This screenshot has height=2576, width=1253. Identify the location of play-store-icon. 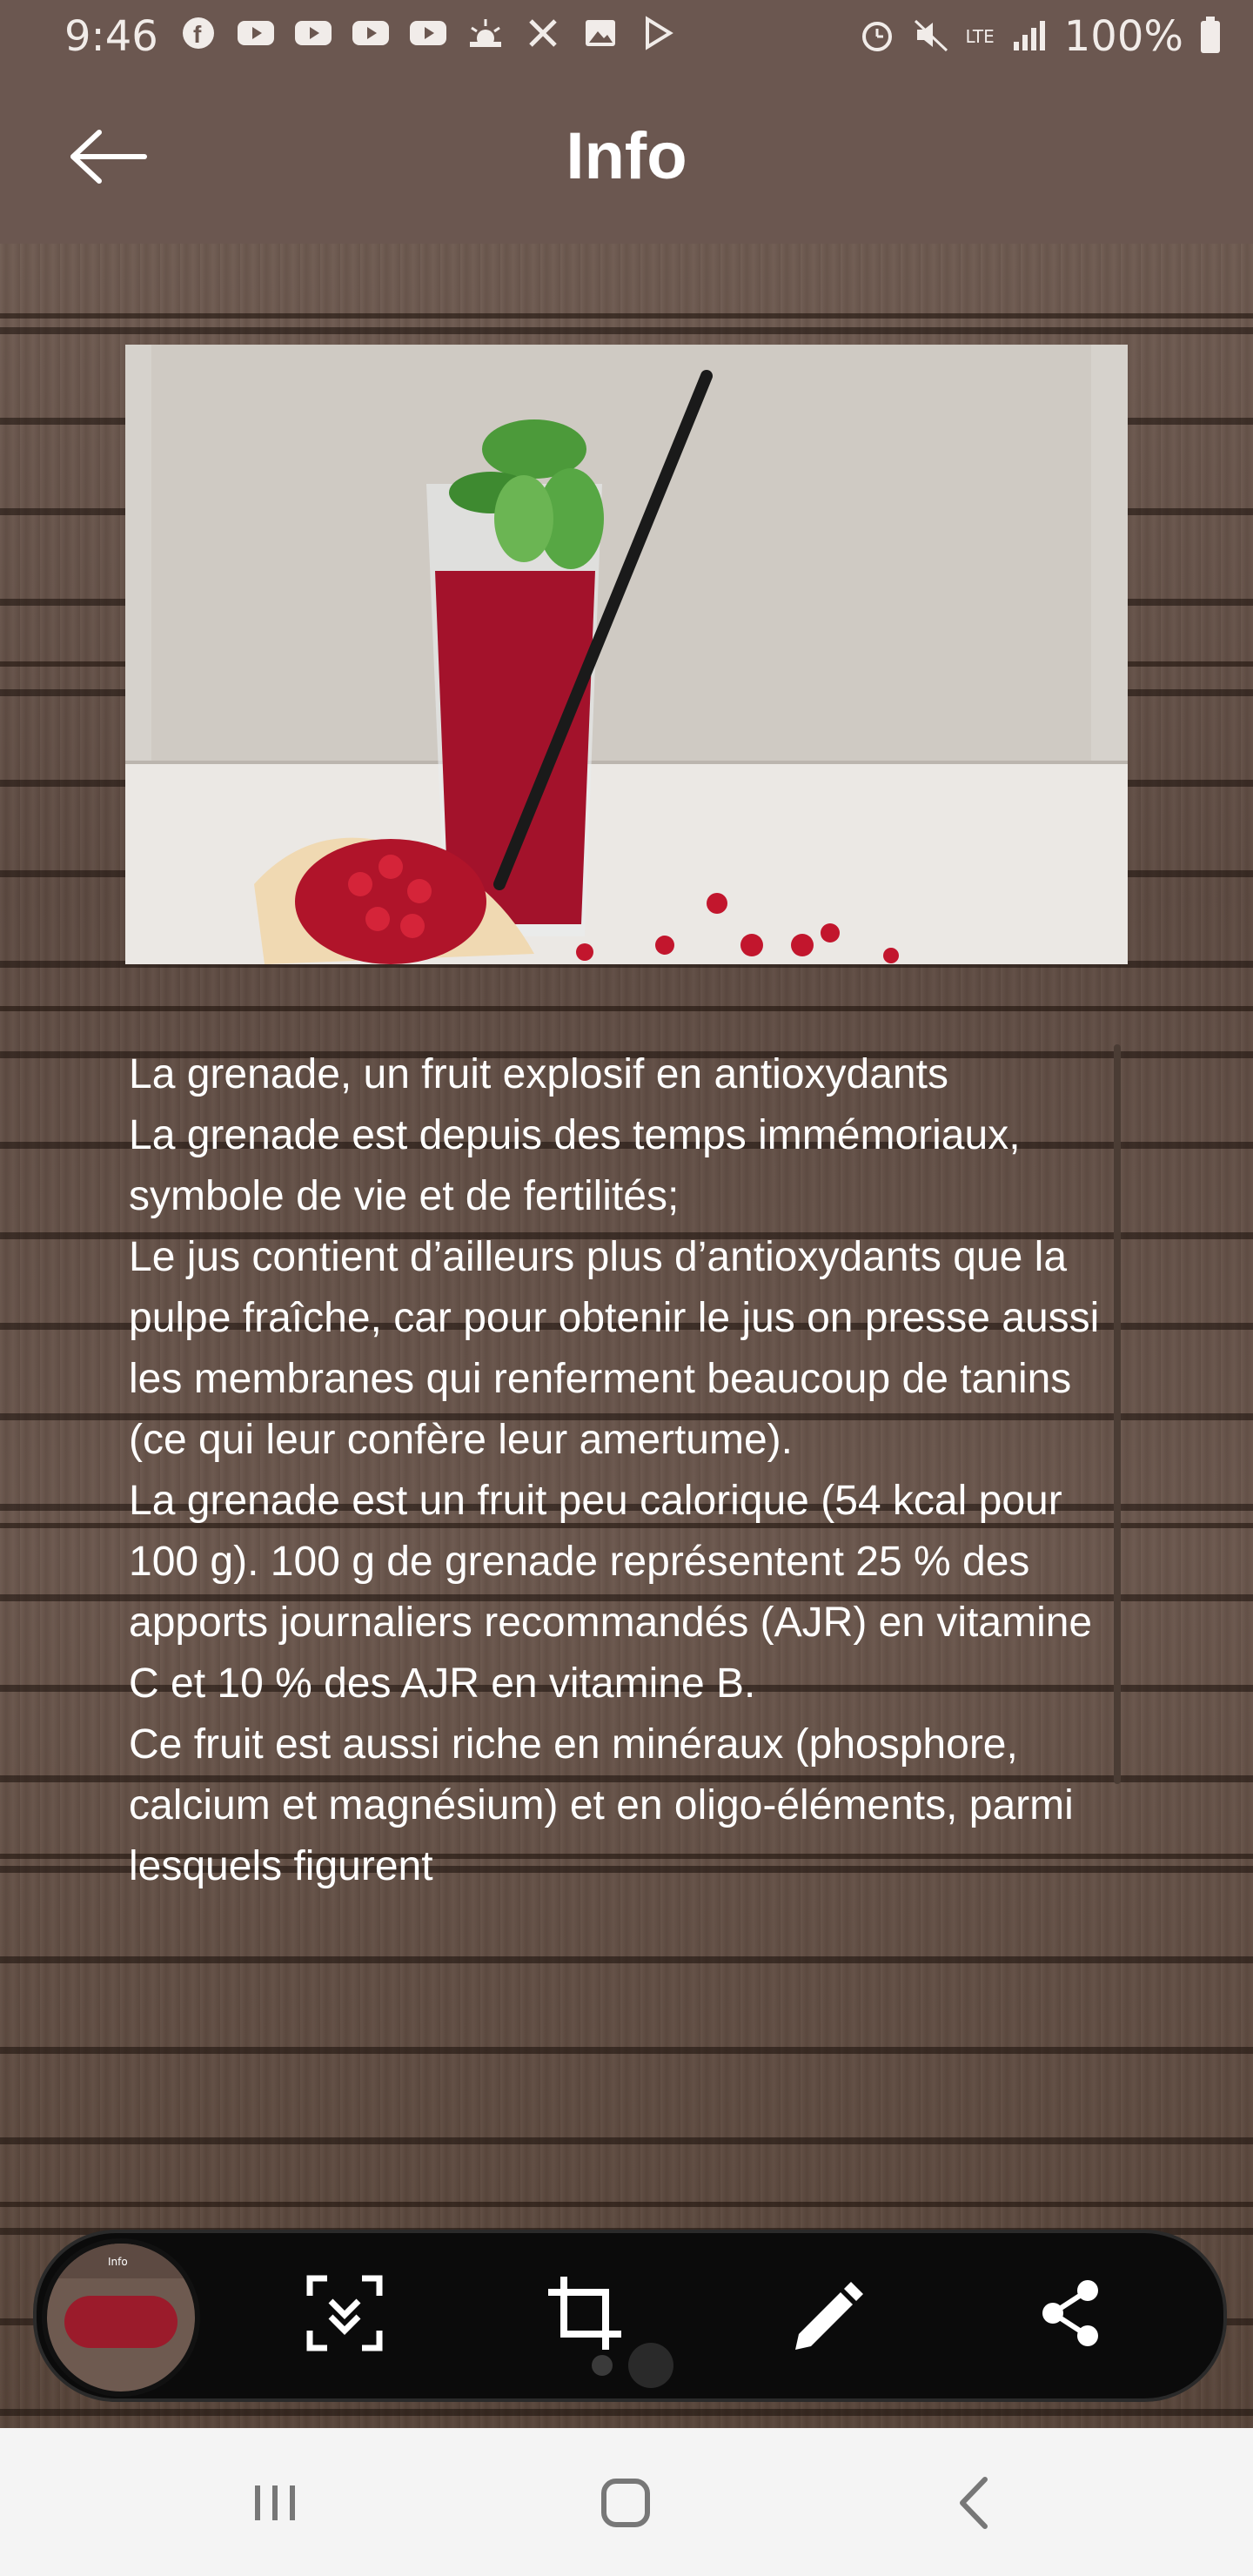
(658, 33).